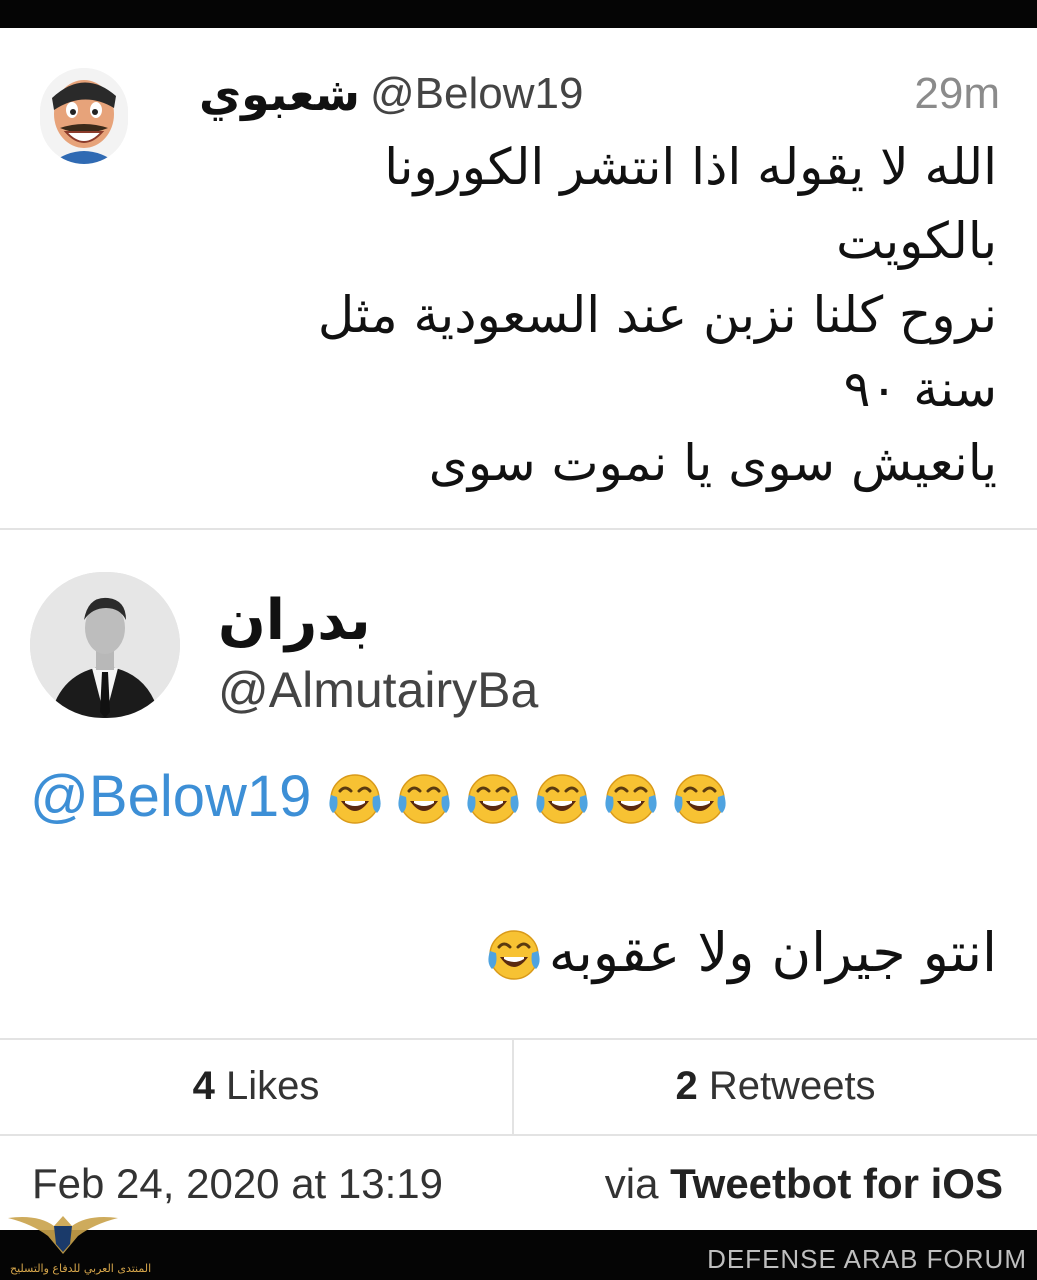 The image size is (1037, 1280). Describe the element at coordinates (518, 529) in the screenshot. I see `divider` at that location.